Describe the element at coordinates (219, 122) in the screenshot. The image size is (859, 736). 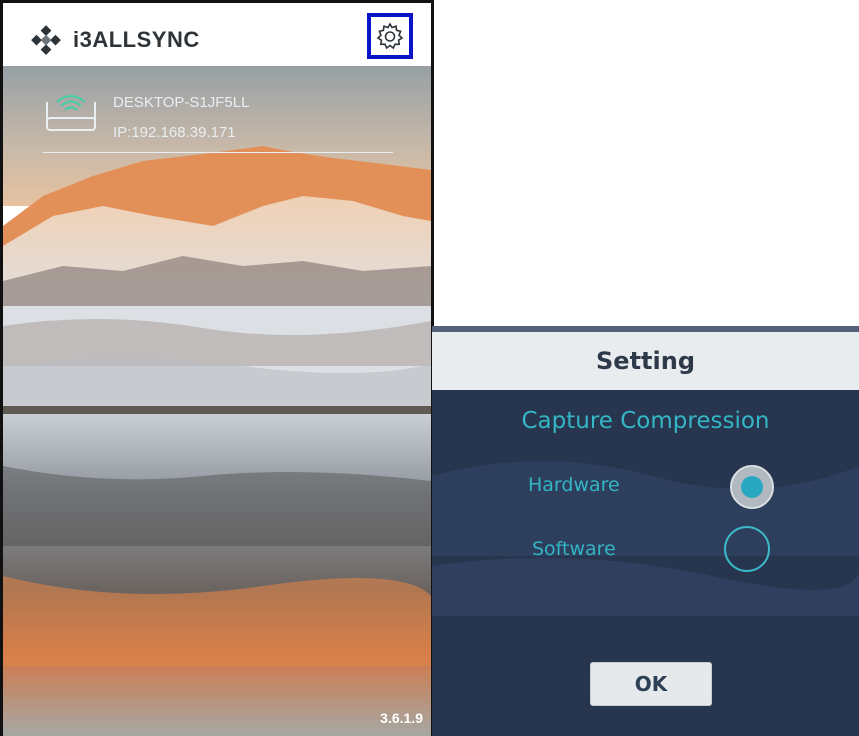
I see `connected-device: DESKTOP-S1JF5LL IP:192.168.39.171` at that location.